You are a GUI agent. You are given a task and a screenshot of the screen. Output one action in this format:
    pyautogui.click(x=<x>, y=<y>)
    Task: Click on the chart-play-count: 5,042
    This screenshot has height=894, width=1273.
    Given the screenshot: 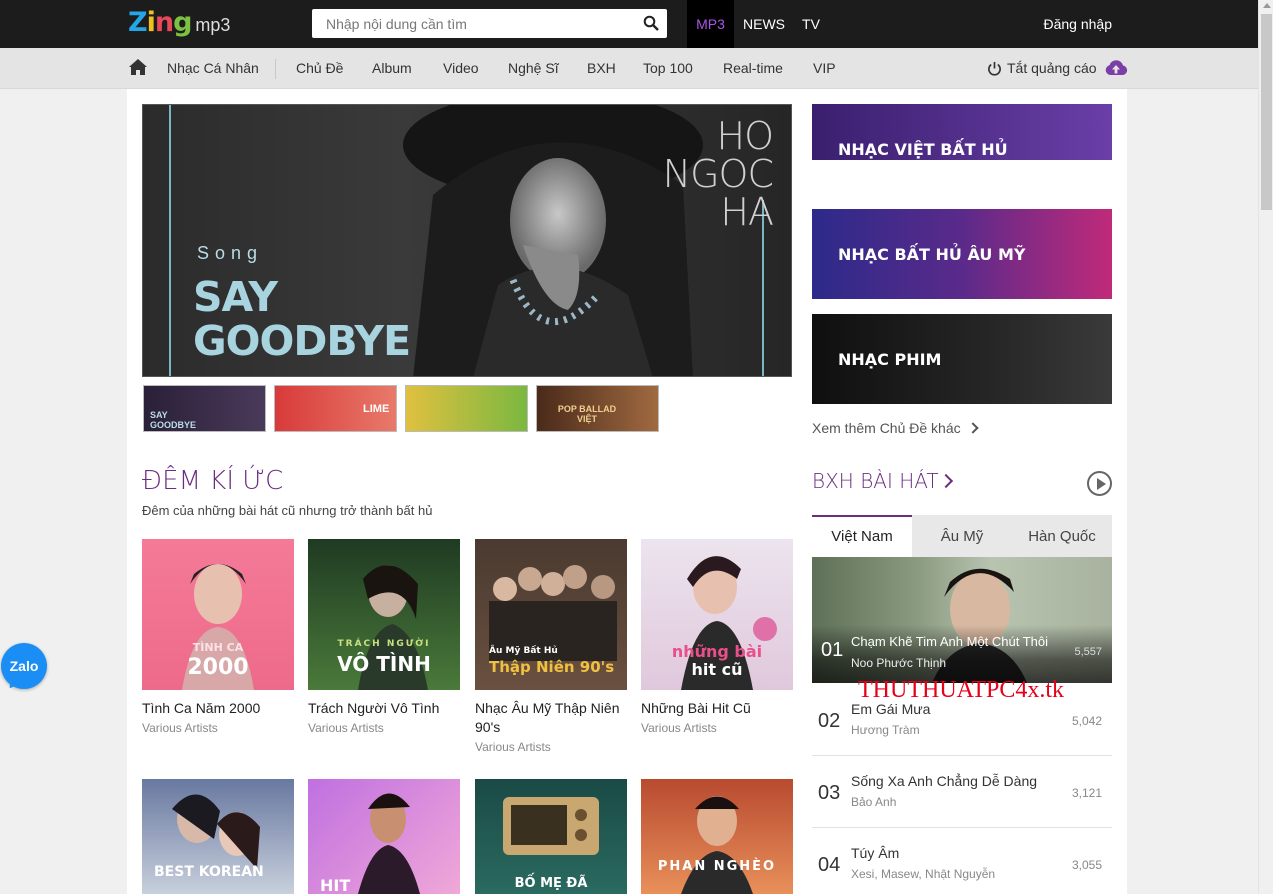 What is the action you would take?
    pyautogui.click(x=1086, y=721)
    